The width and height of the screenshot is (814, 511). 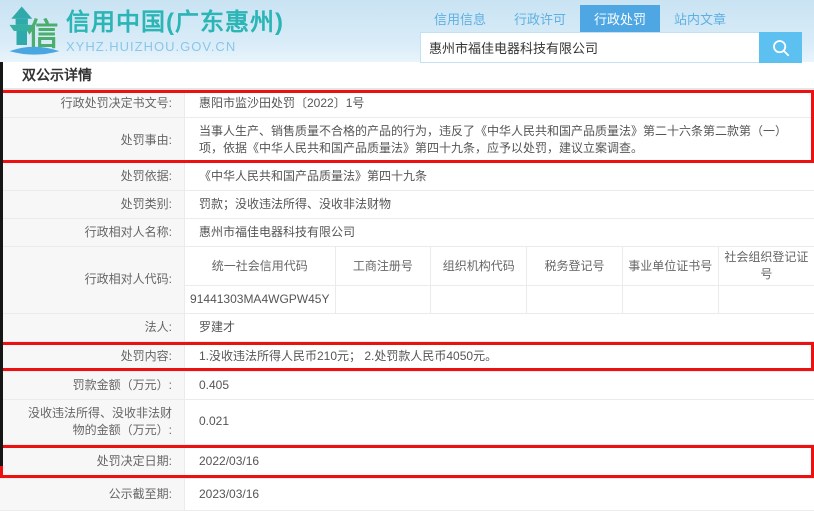 I want to click on code-col-header: 组织机构代码, so click(x=478, y=266).